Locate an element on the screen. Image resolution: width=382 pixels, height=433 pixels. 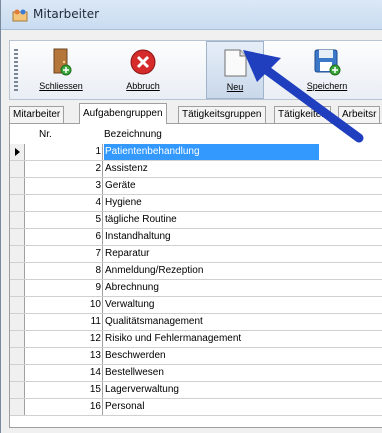
table-row: 1 Patientenbehandlung is located at coordinates (196, 152).